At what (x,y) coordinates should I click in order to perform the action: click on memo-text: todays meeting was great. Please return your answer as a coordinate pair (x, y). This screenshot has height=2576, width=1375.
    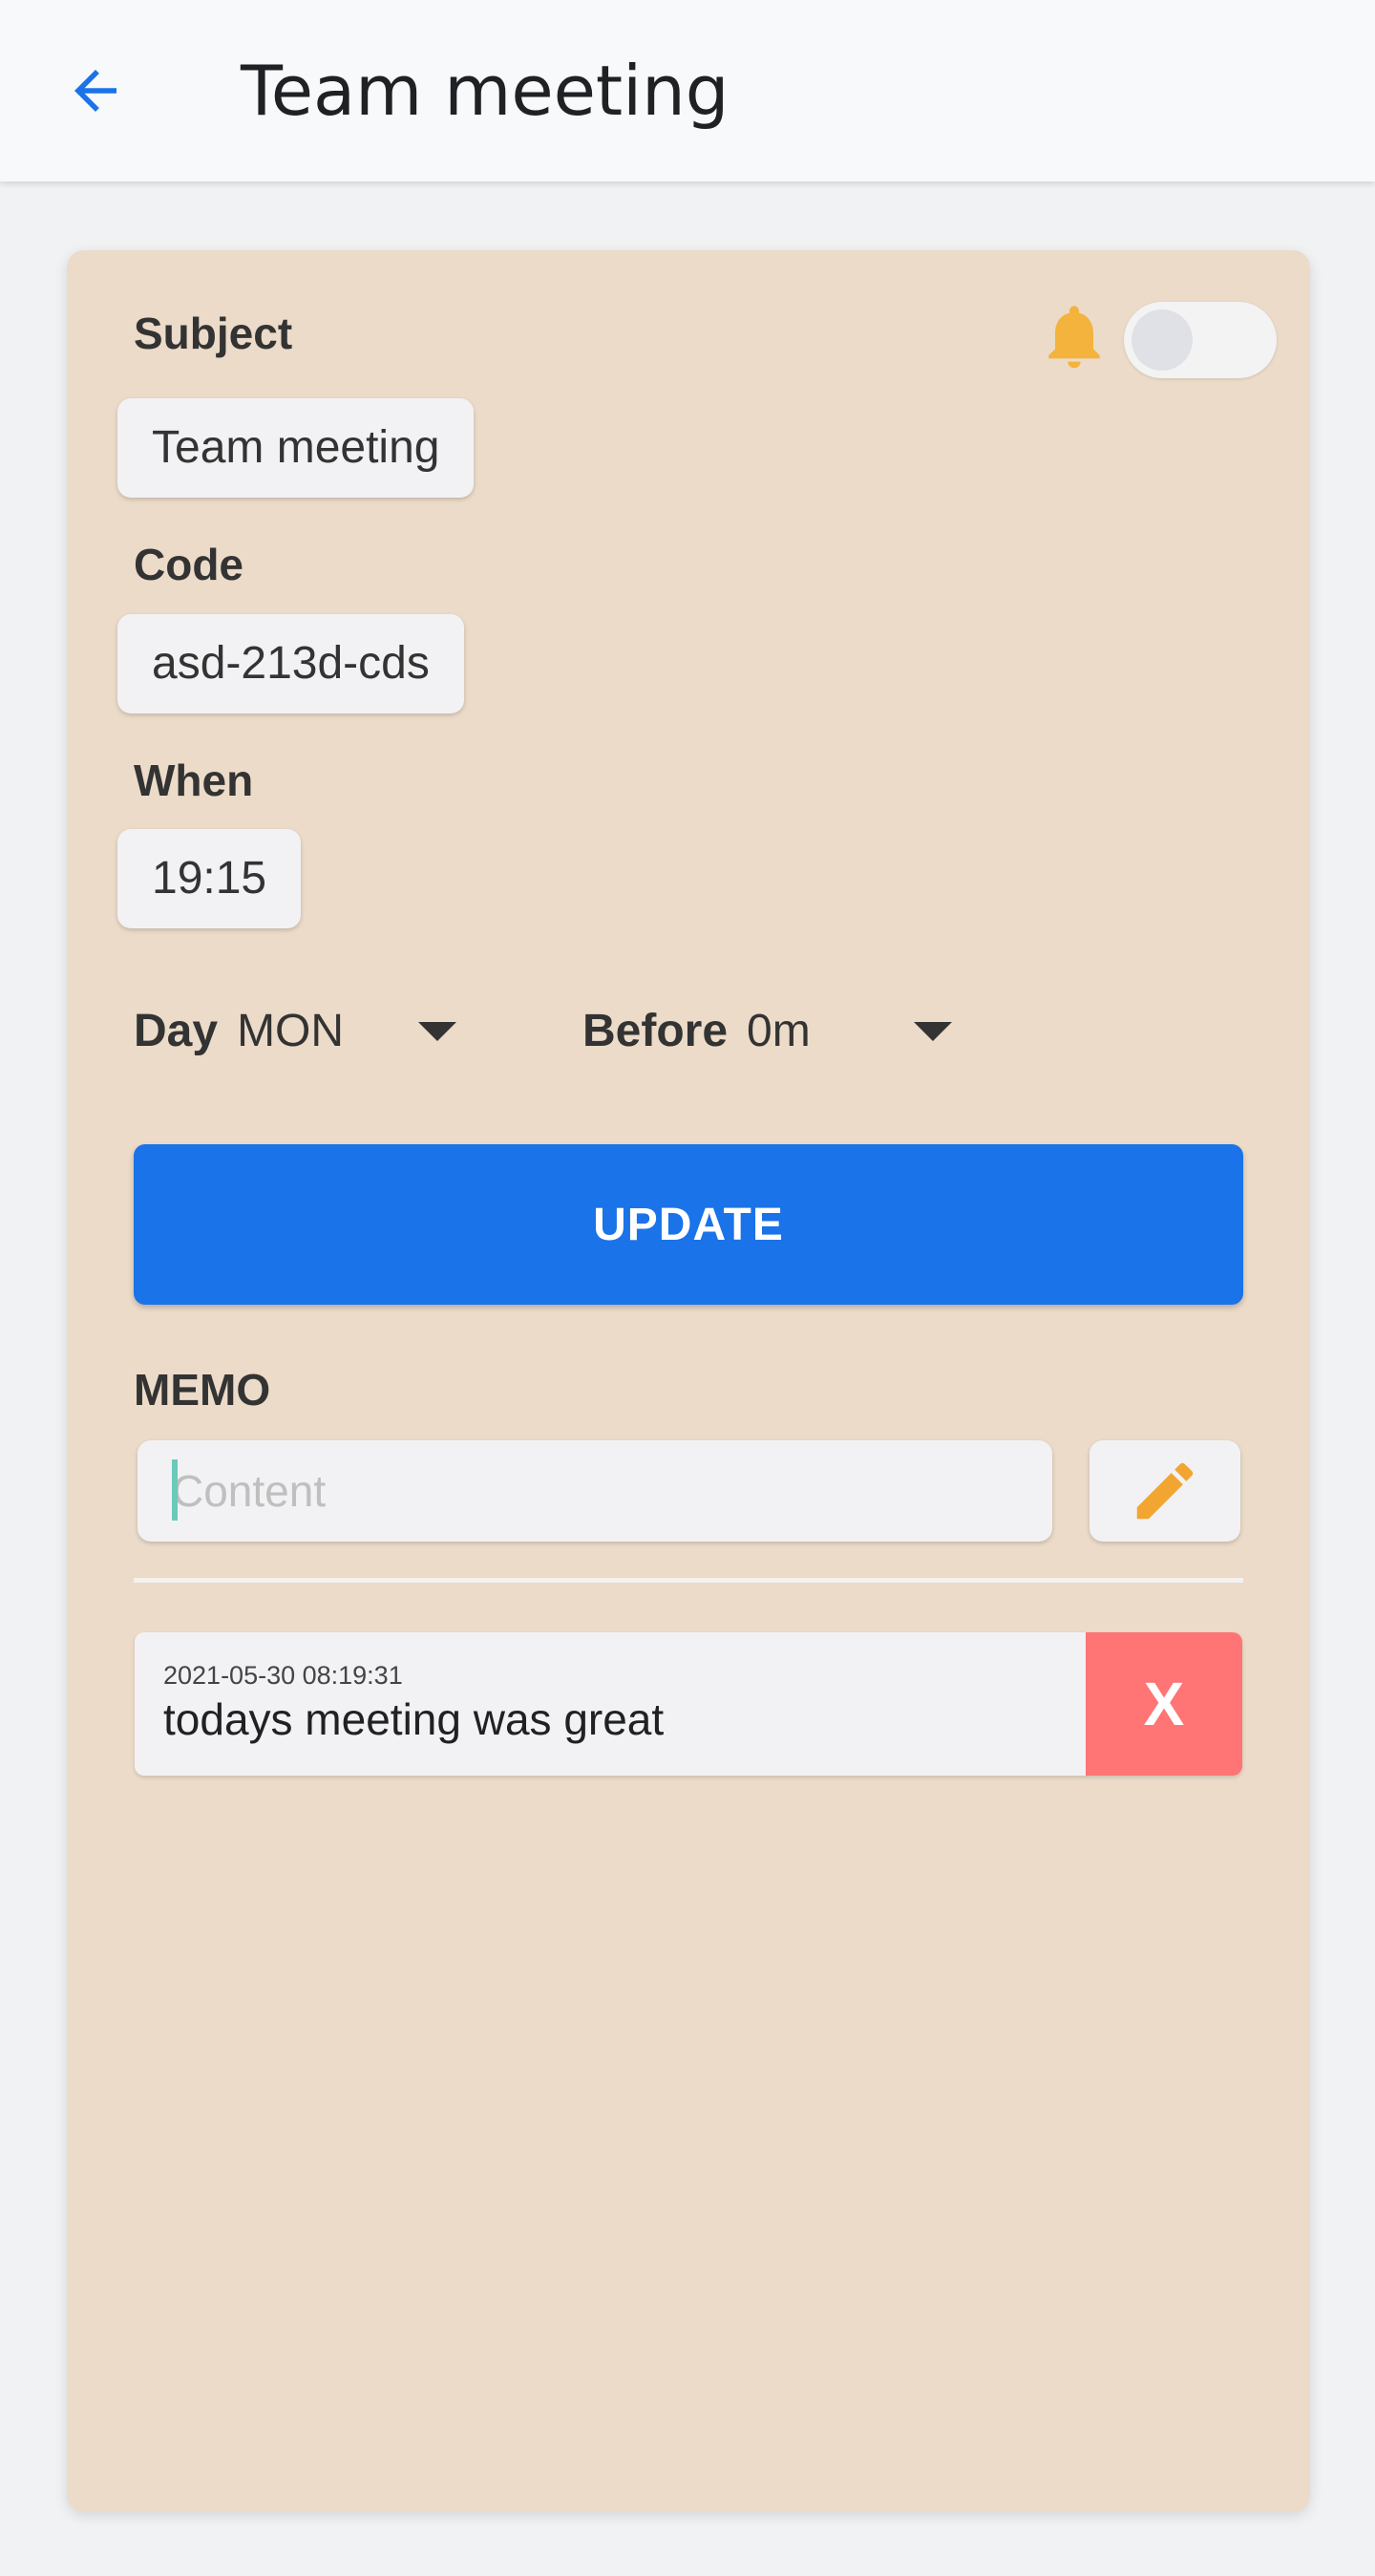
    Looking at the image, I should click on (414, 1719).